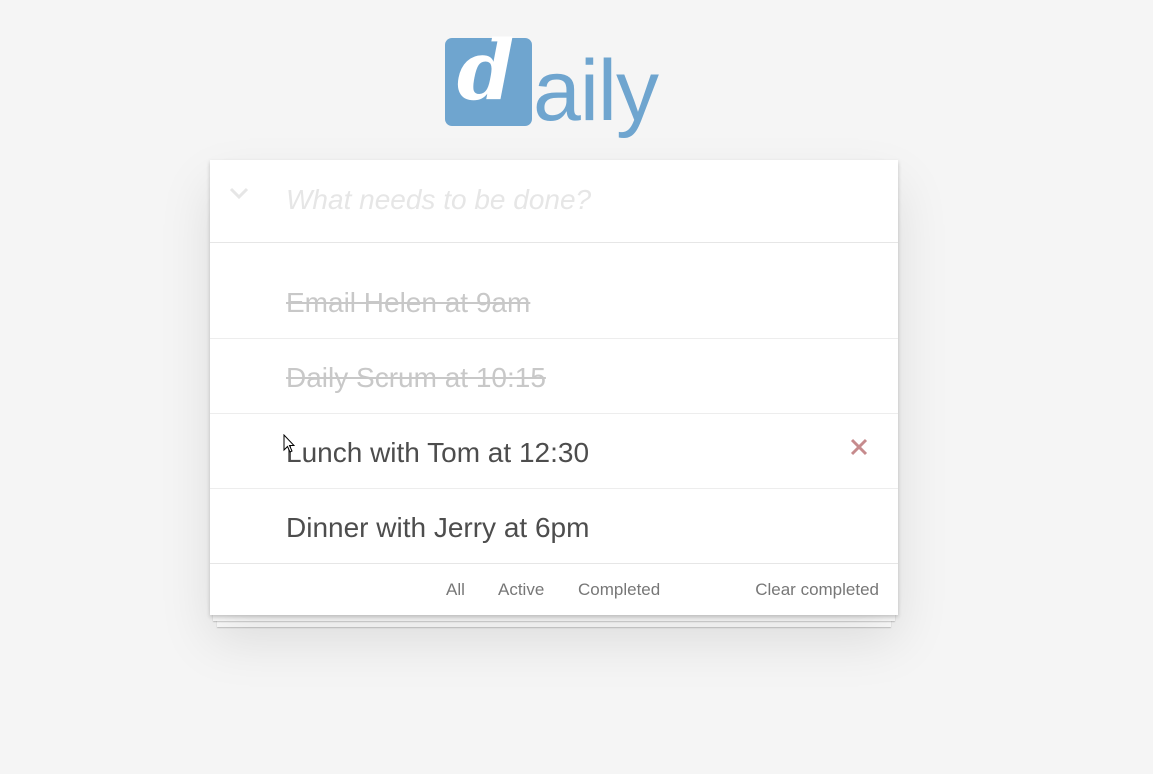 The height and width of the screenshot is (774, 1153). Describe the element at coordinates (455, 590) in the screenshot. I see `filter-all: All` at that location.